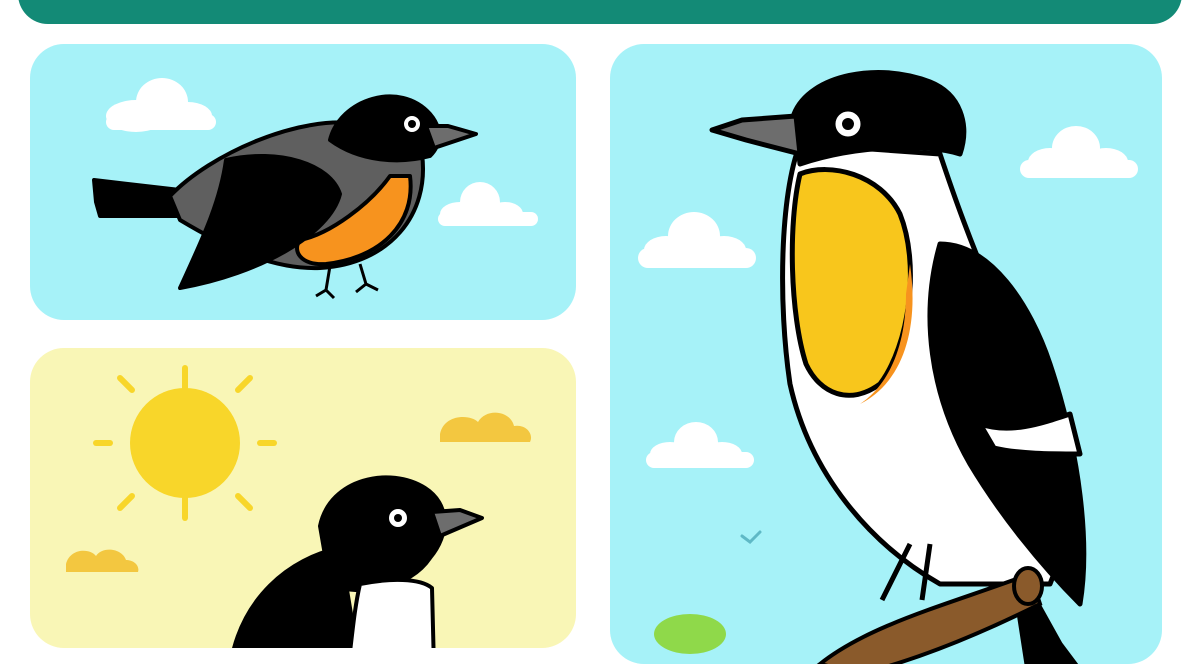 The image size is (1200, 664). I want to click on top-banner, so click(600, 12).